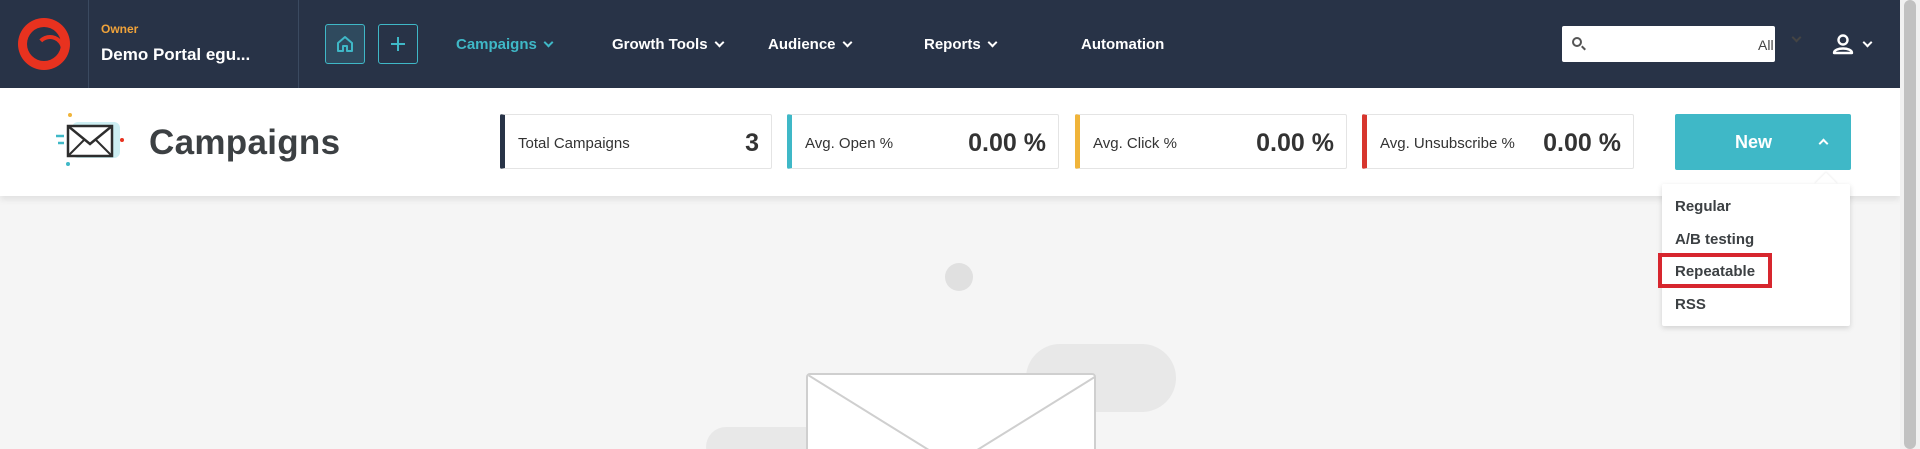 The width and height of the screenshot is (1920, 449). I want to click on add-button, so click(398, 44).